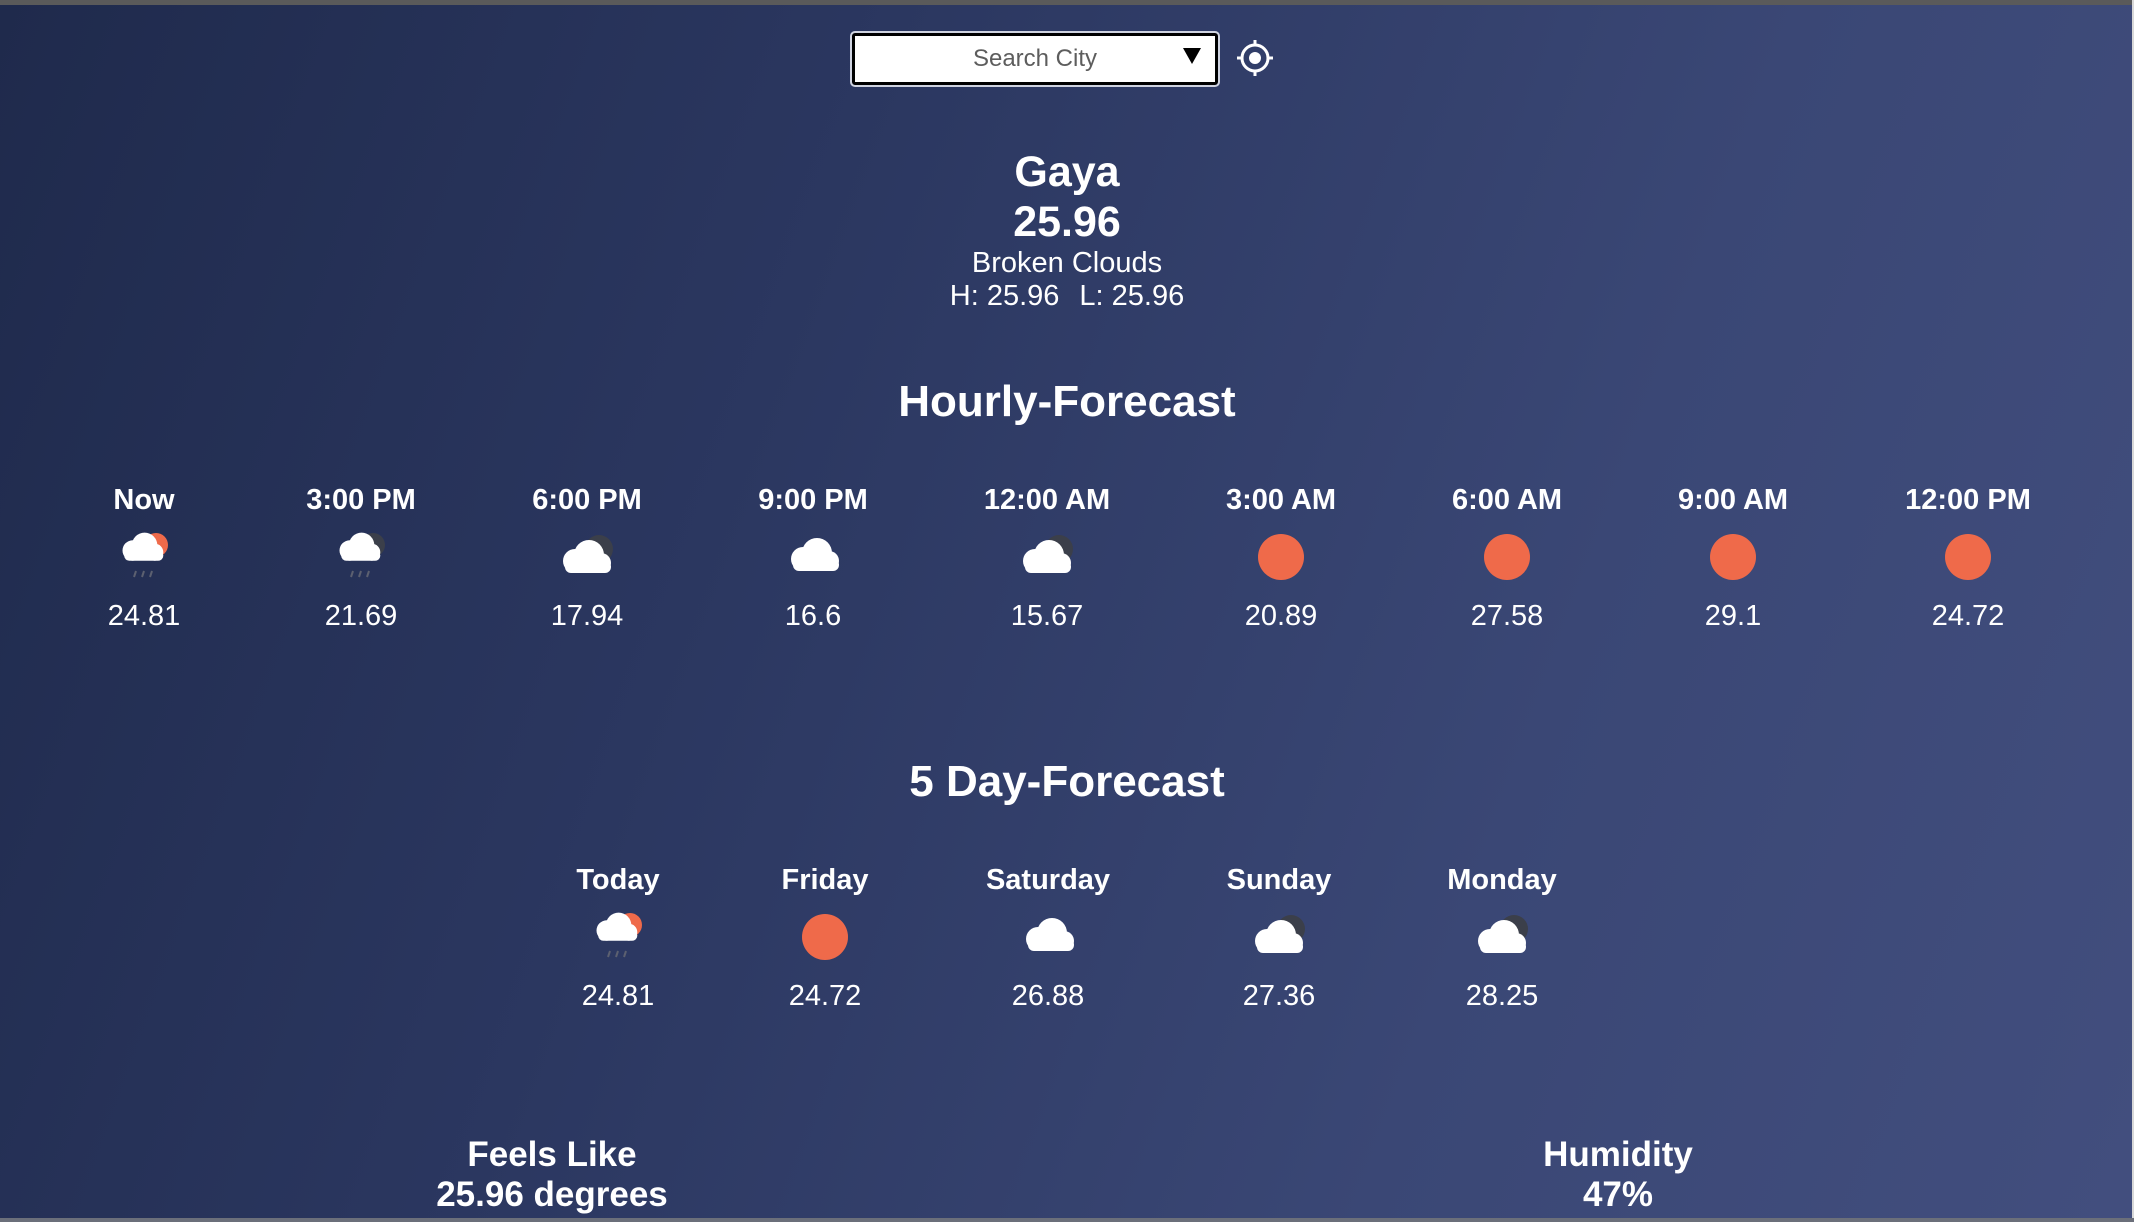  What do you see at coordinates (144, 500) in the screenshot?
I see `hourly-time: Now` at bounding box center [144, 500].